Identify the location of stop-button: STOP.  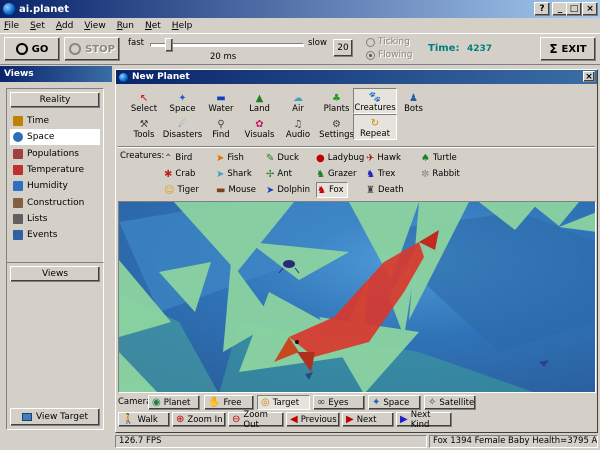
(92, 49).